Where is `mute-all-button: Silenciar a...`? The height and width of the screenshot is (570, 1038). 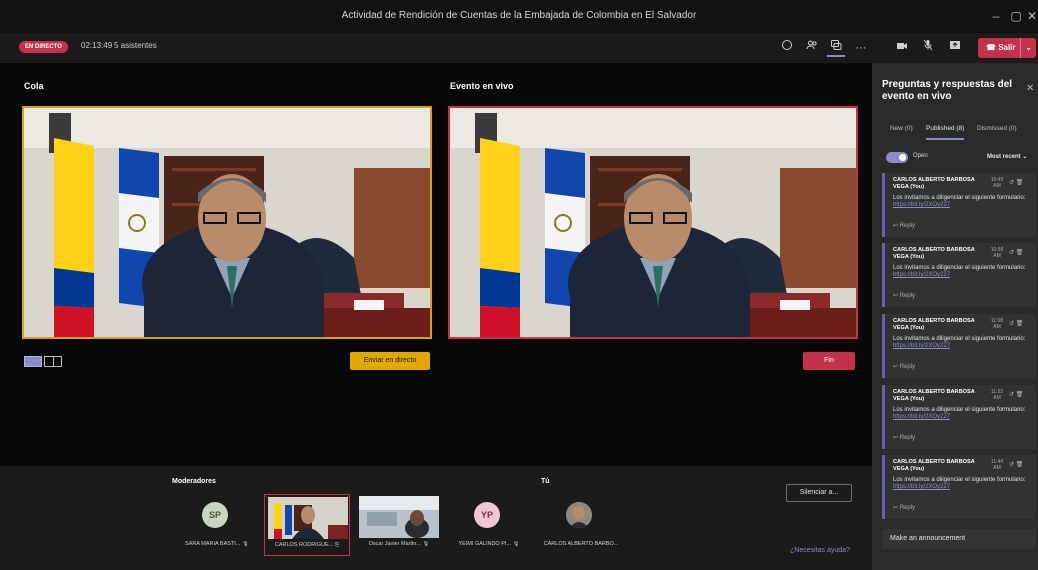
mute-all-button: Silenciar a... is located at coordinates (819, 493).